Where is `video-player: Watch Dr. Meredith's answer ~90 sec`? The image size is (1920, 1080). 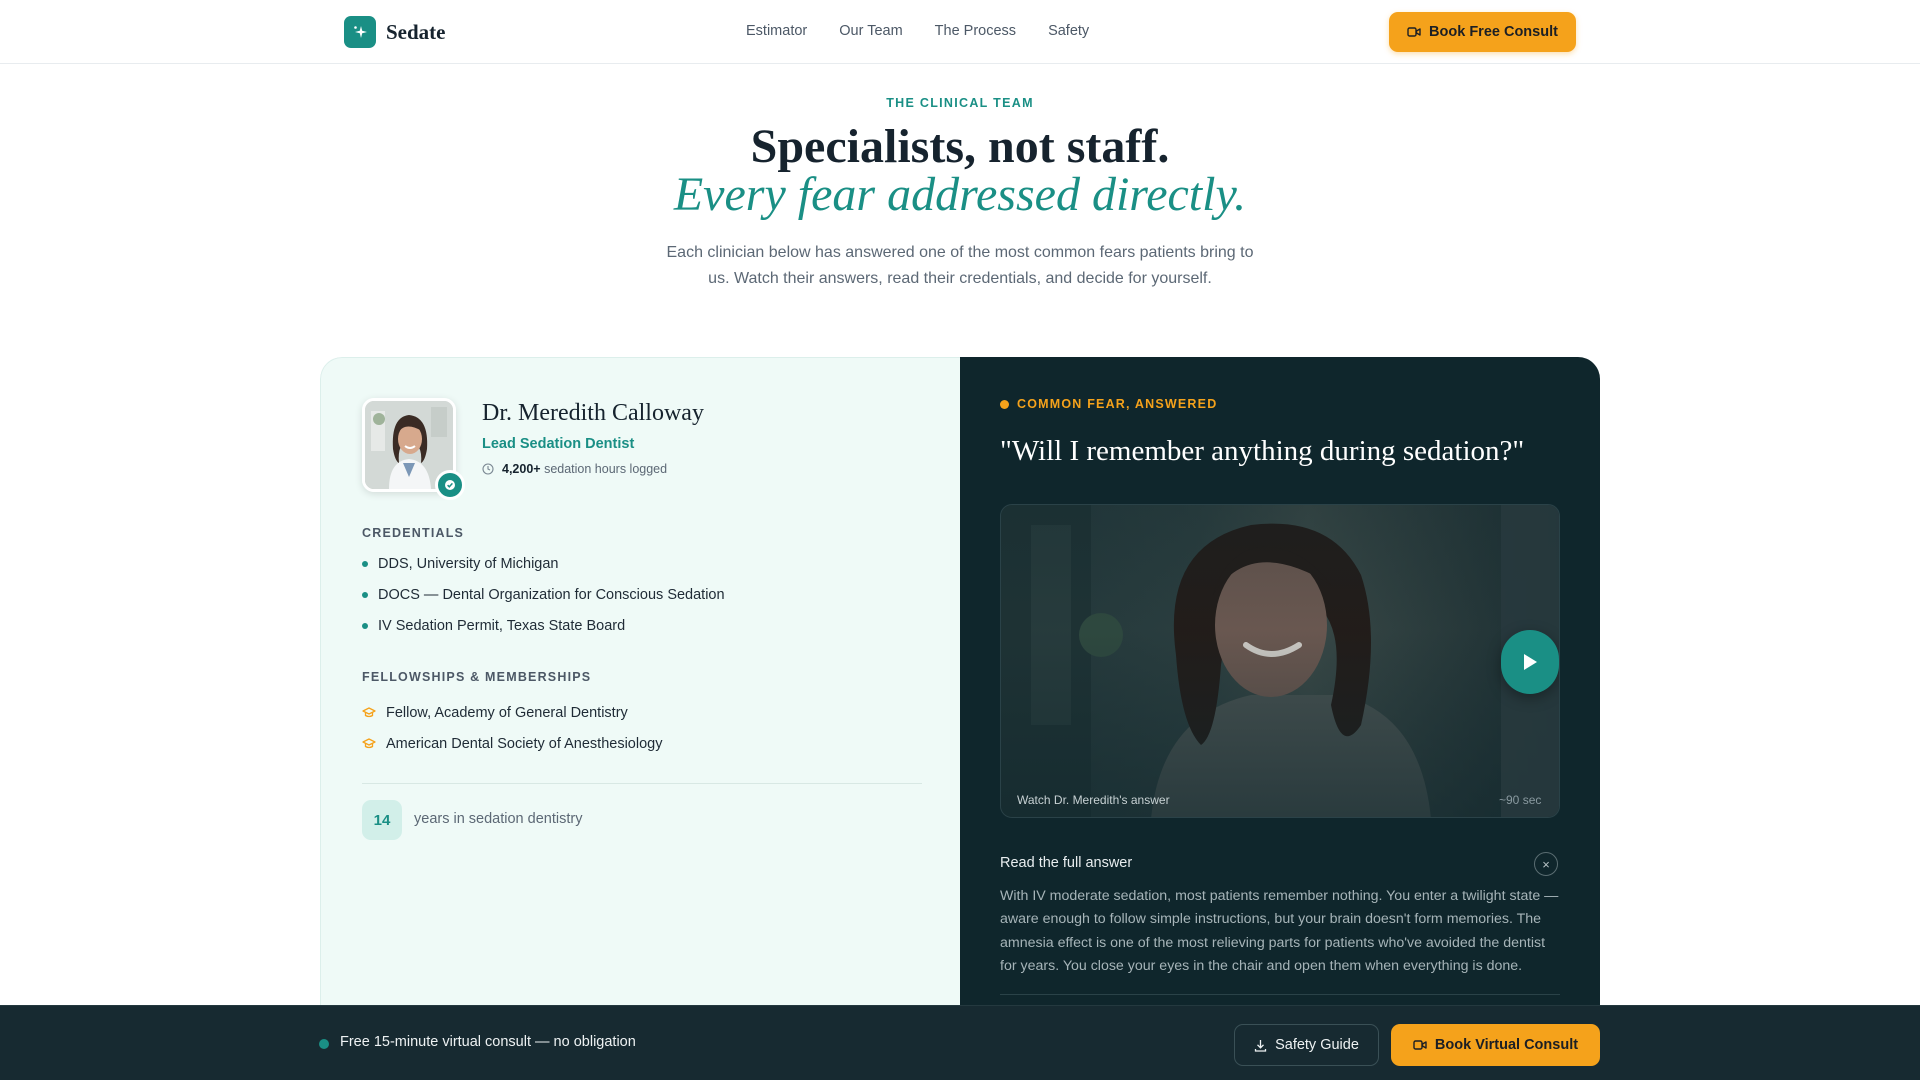
video-player: Watch Dr. Meredith's answer ~90 sec is located at coordinates (1280, 661).